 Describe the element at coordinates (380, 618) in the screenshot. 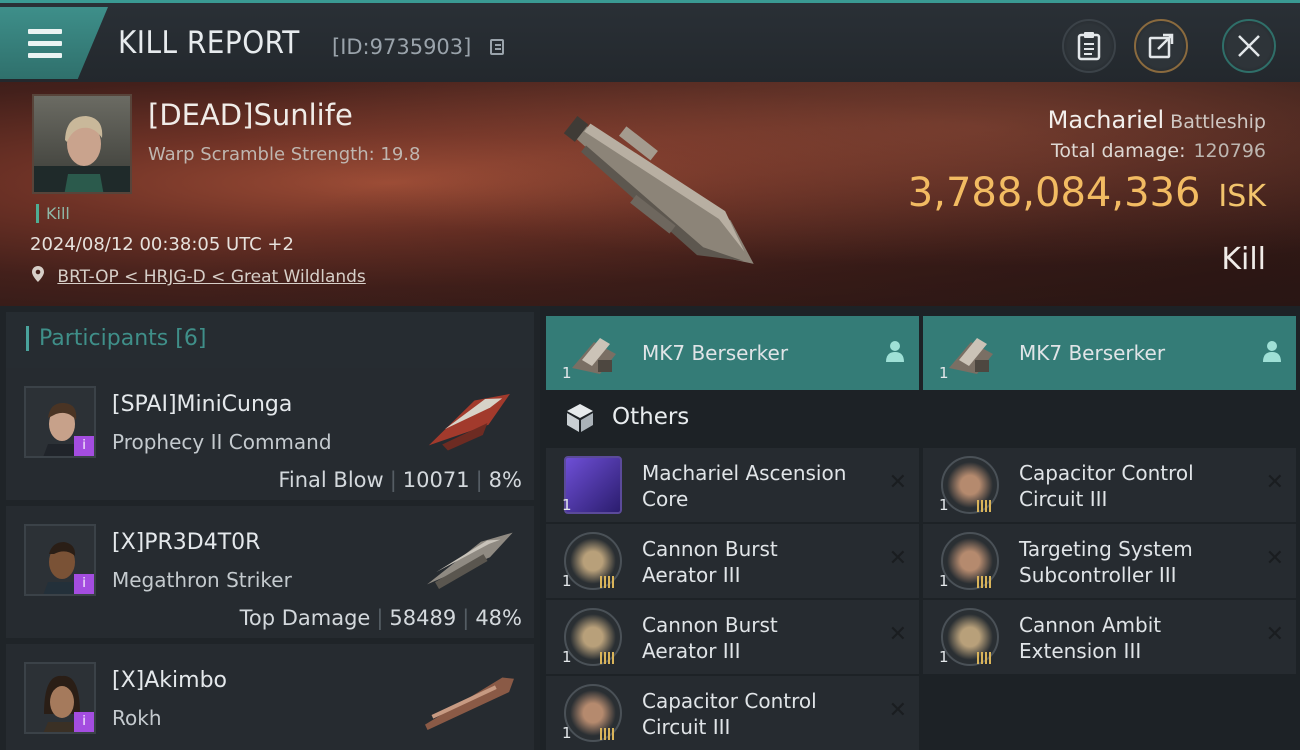

I see `participant-stats: Top Damage | 58489 | 48%` at that location.